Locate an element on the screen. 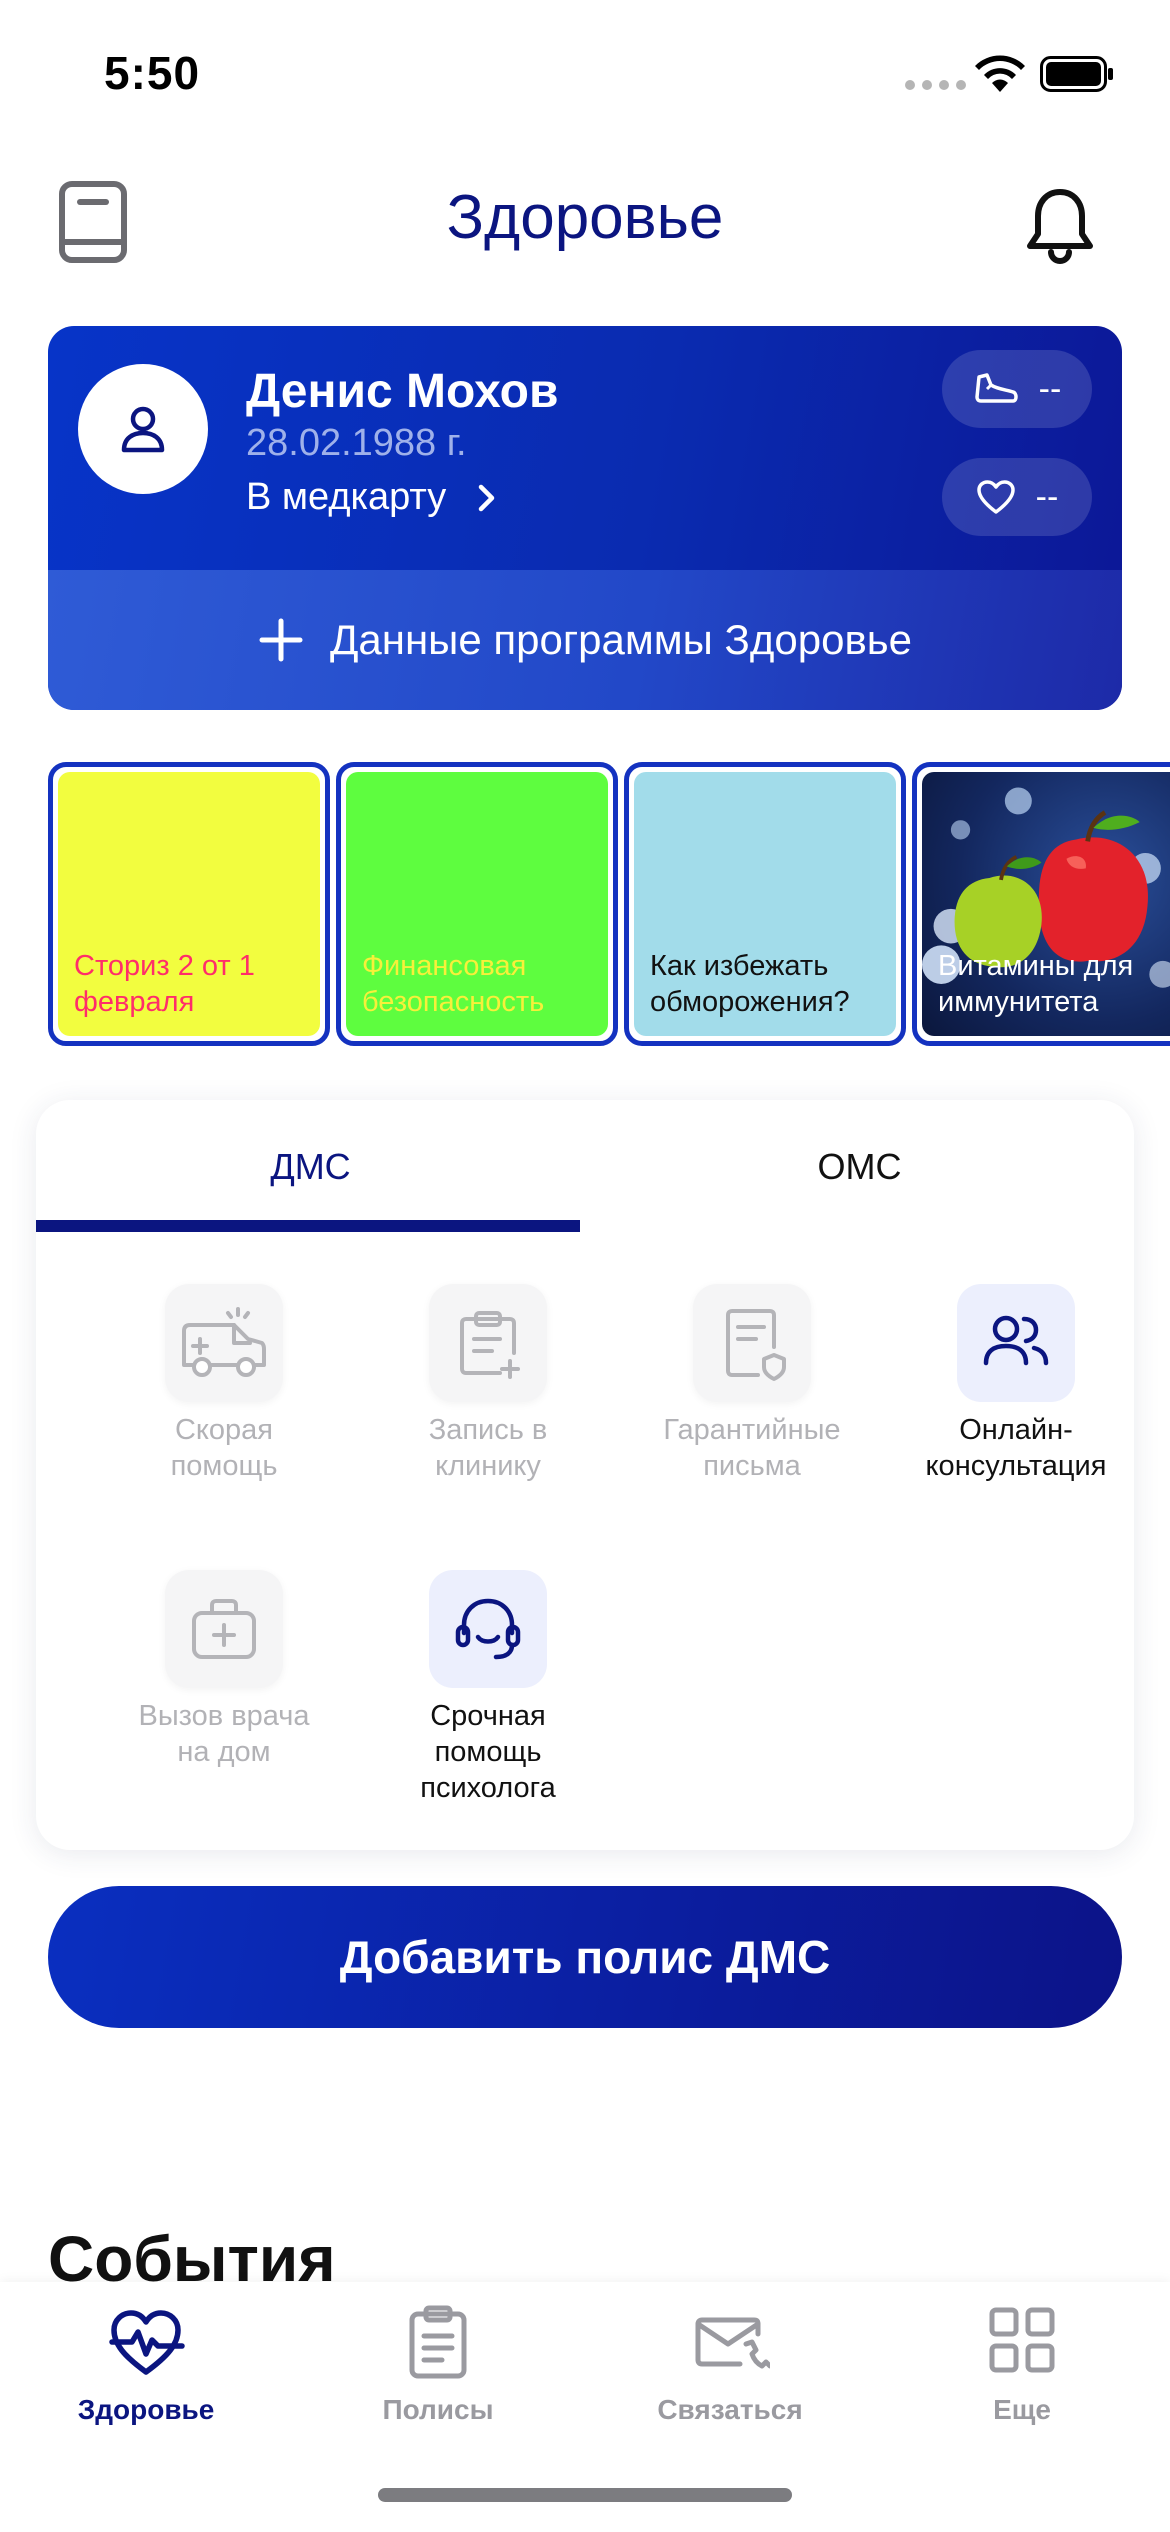 This screenshot has height=2532, width=1170. headset-icon is located at coordinates (488, 1629).